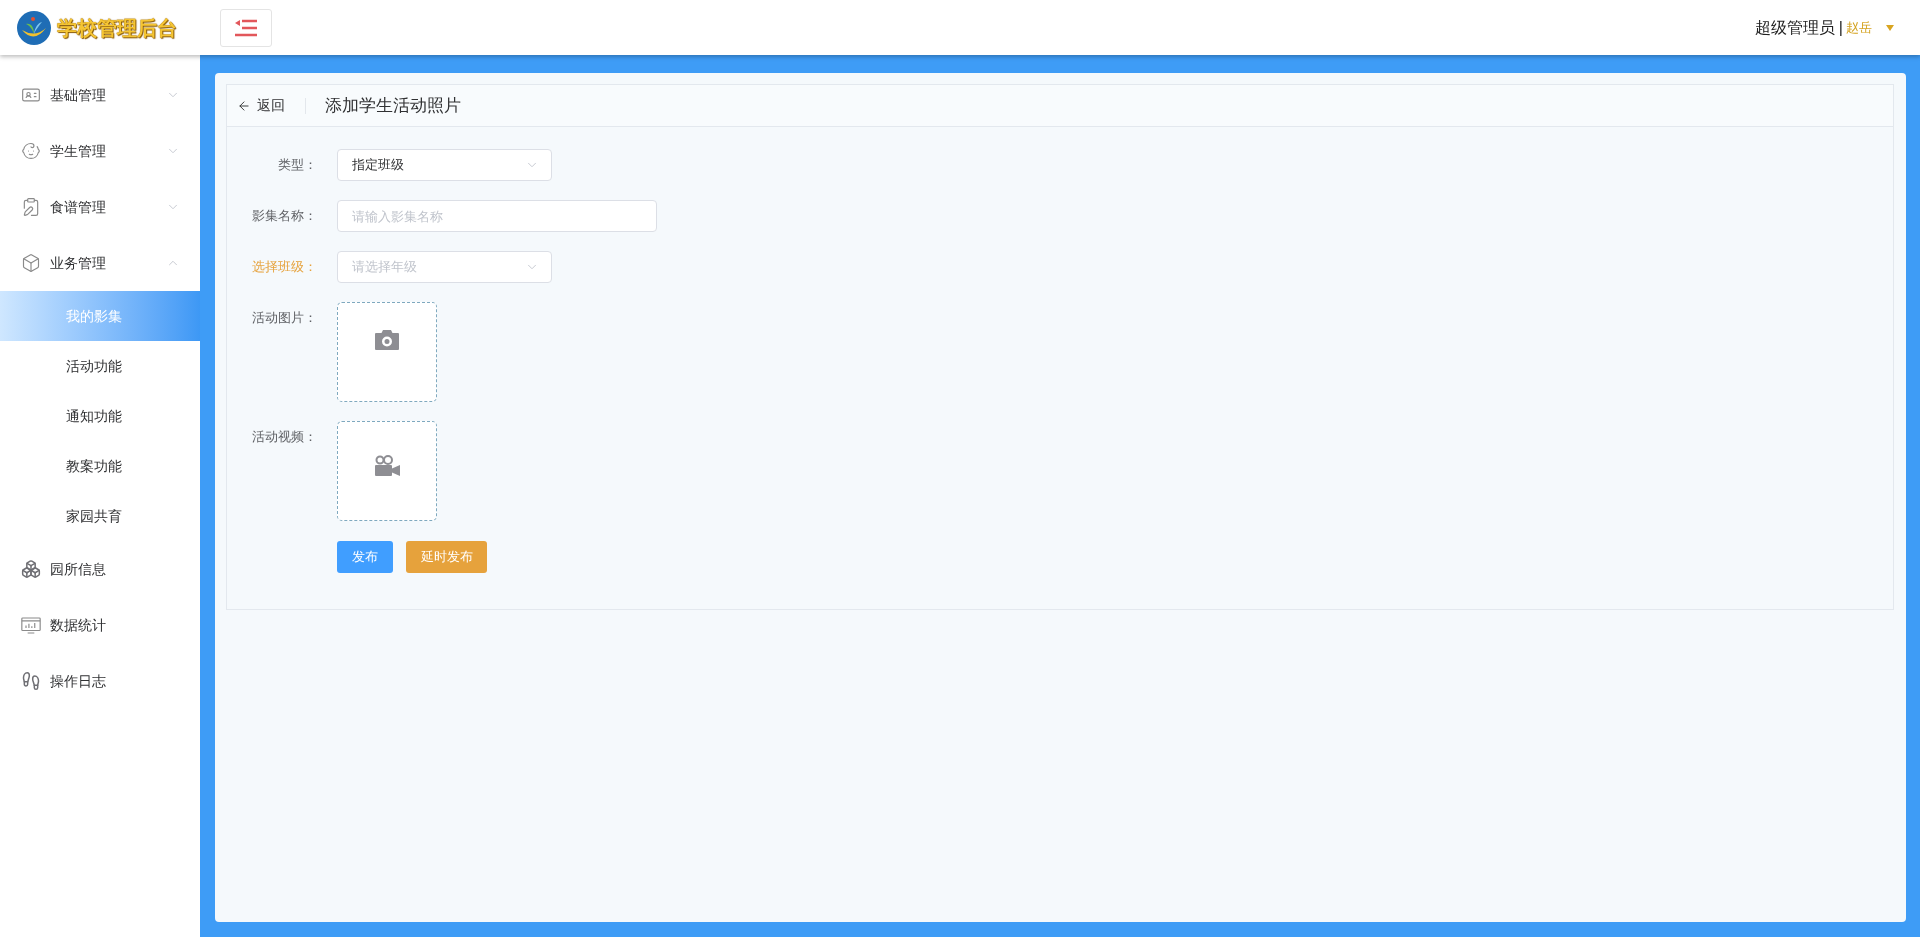 The height and width of the screenshot is (937, 1920). I want to click on page-title: 添加学生活动照片, so click(393, 105).